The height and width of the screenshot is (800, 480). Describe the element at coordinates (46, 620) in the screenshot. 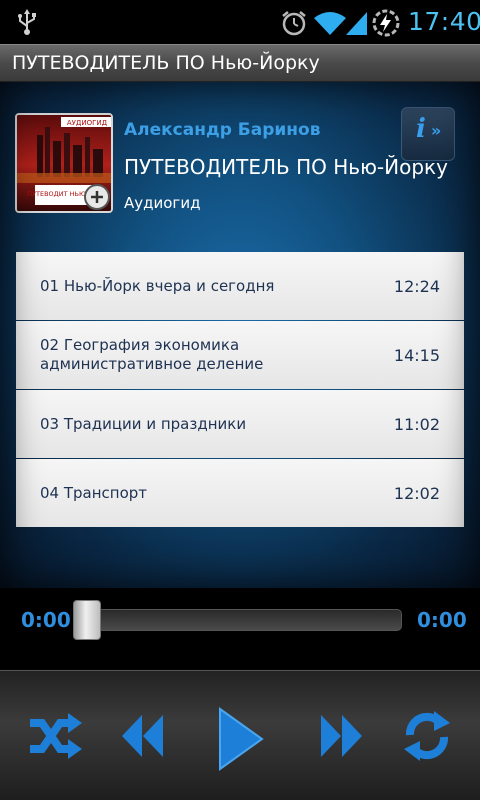

I see `current-time: 0:00` at that location.